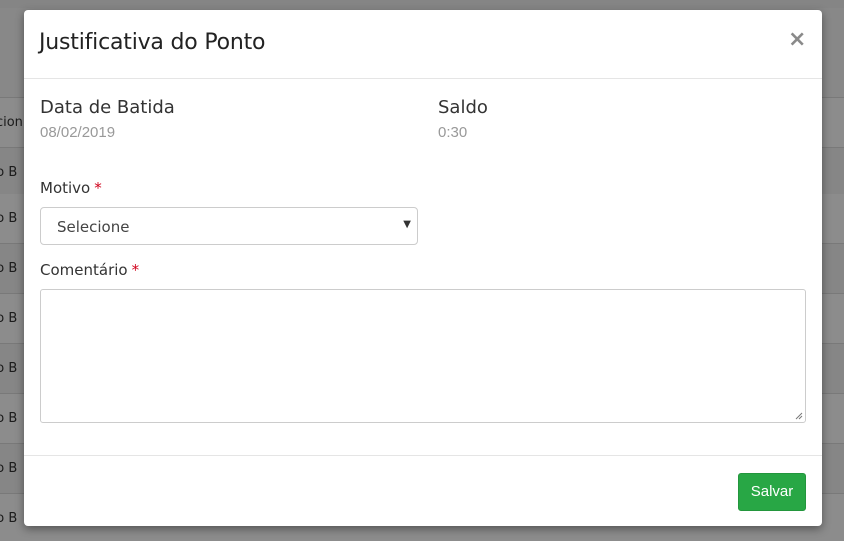  I want to click on date-value: 08/02/2019, so click(78, 132).